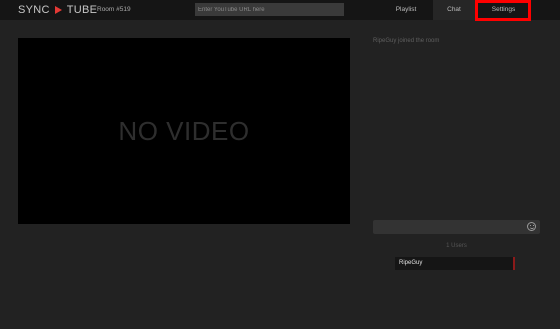  I want to click on no-video-text: NO VIDEO, so click(184, 130).